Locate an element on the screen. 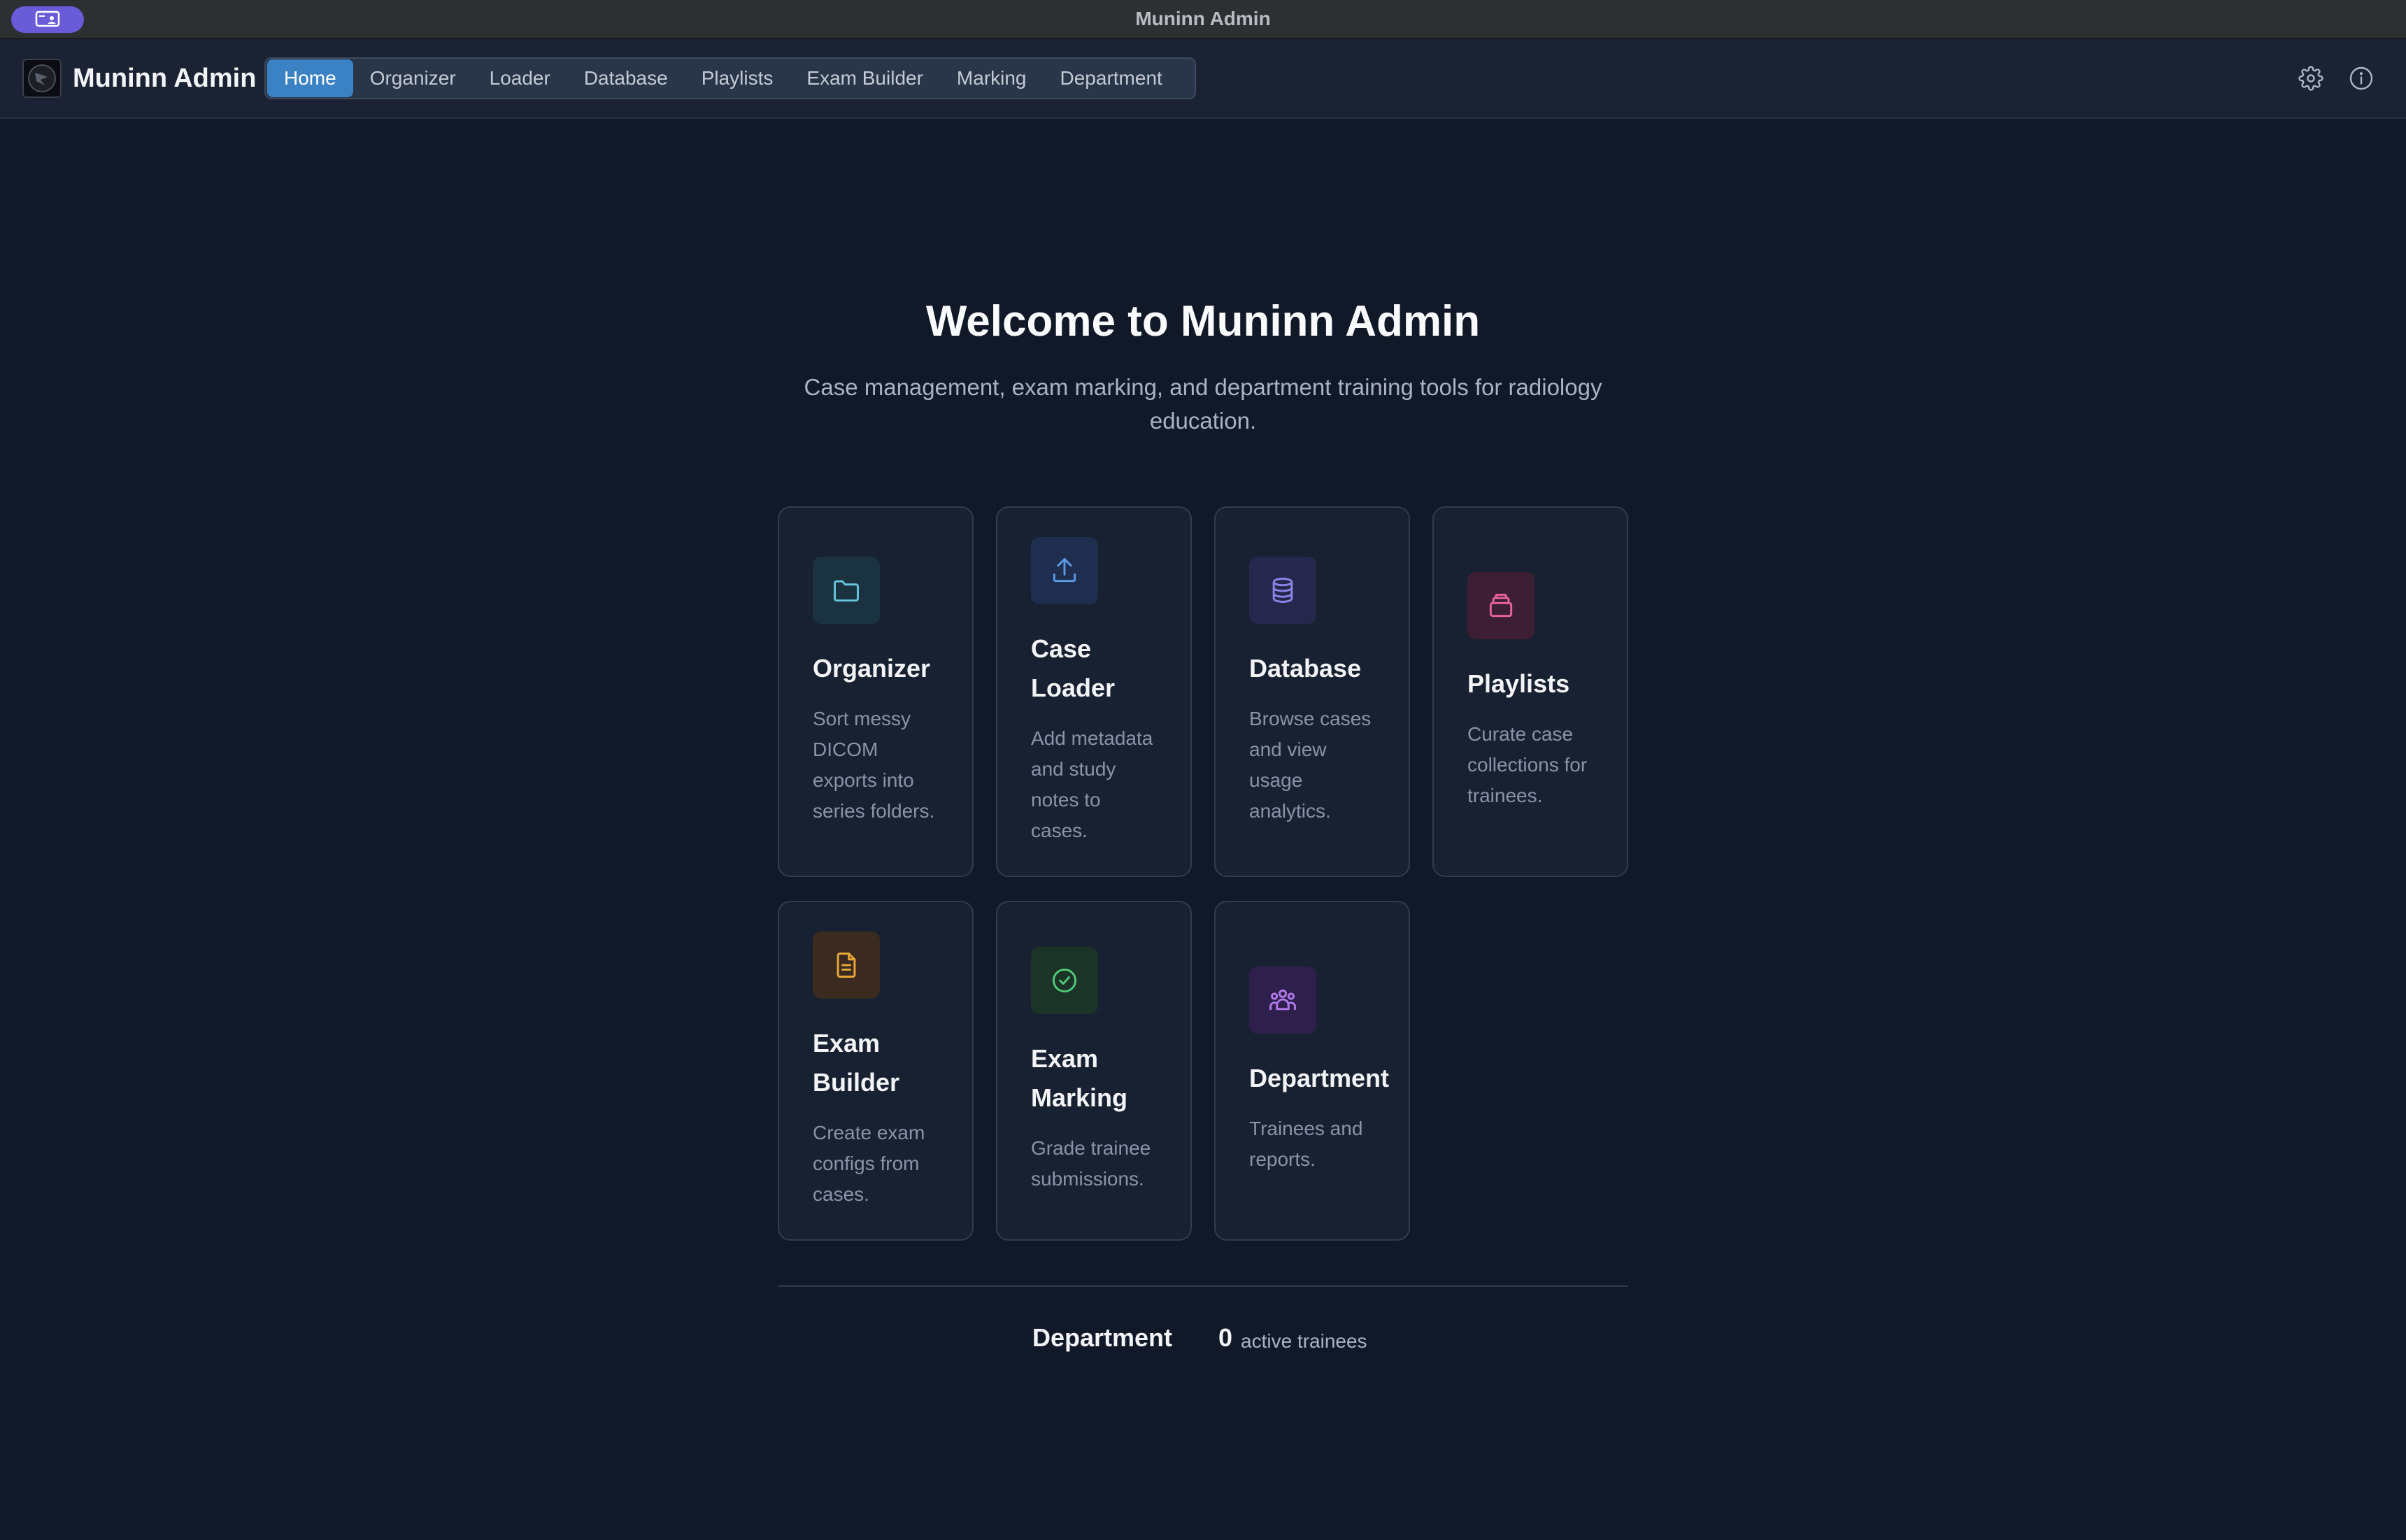 The image size is (2406, 1540). database-icon is located at coordinates (1282, 590).